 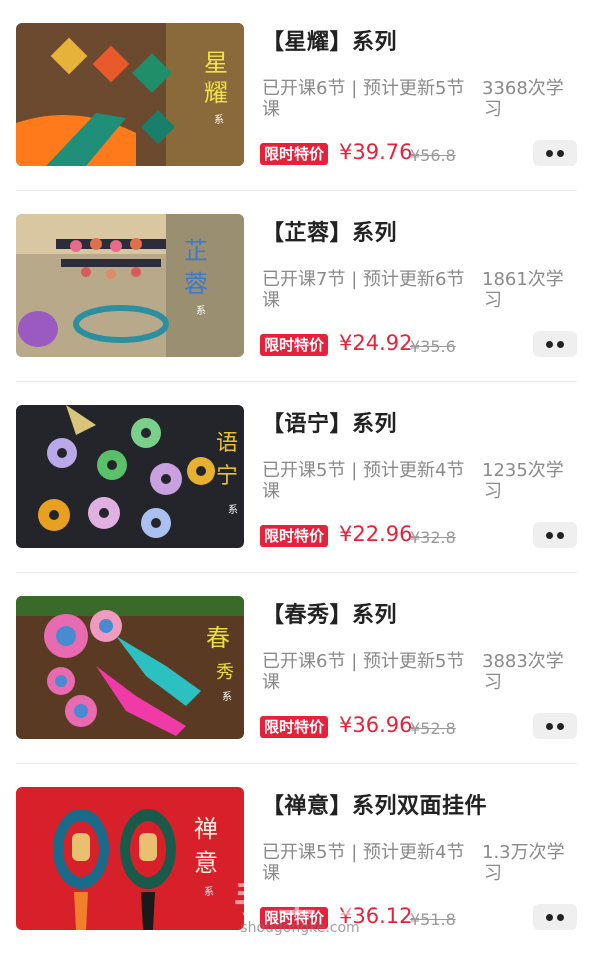 I want to click on learner-count: 3368次学, so click(x=523, y=88).